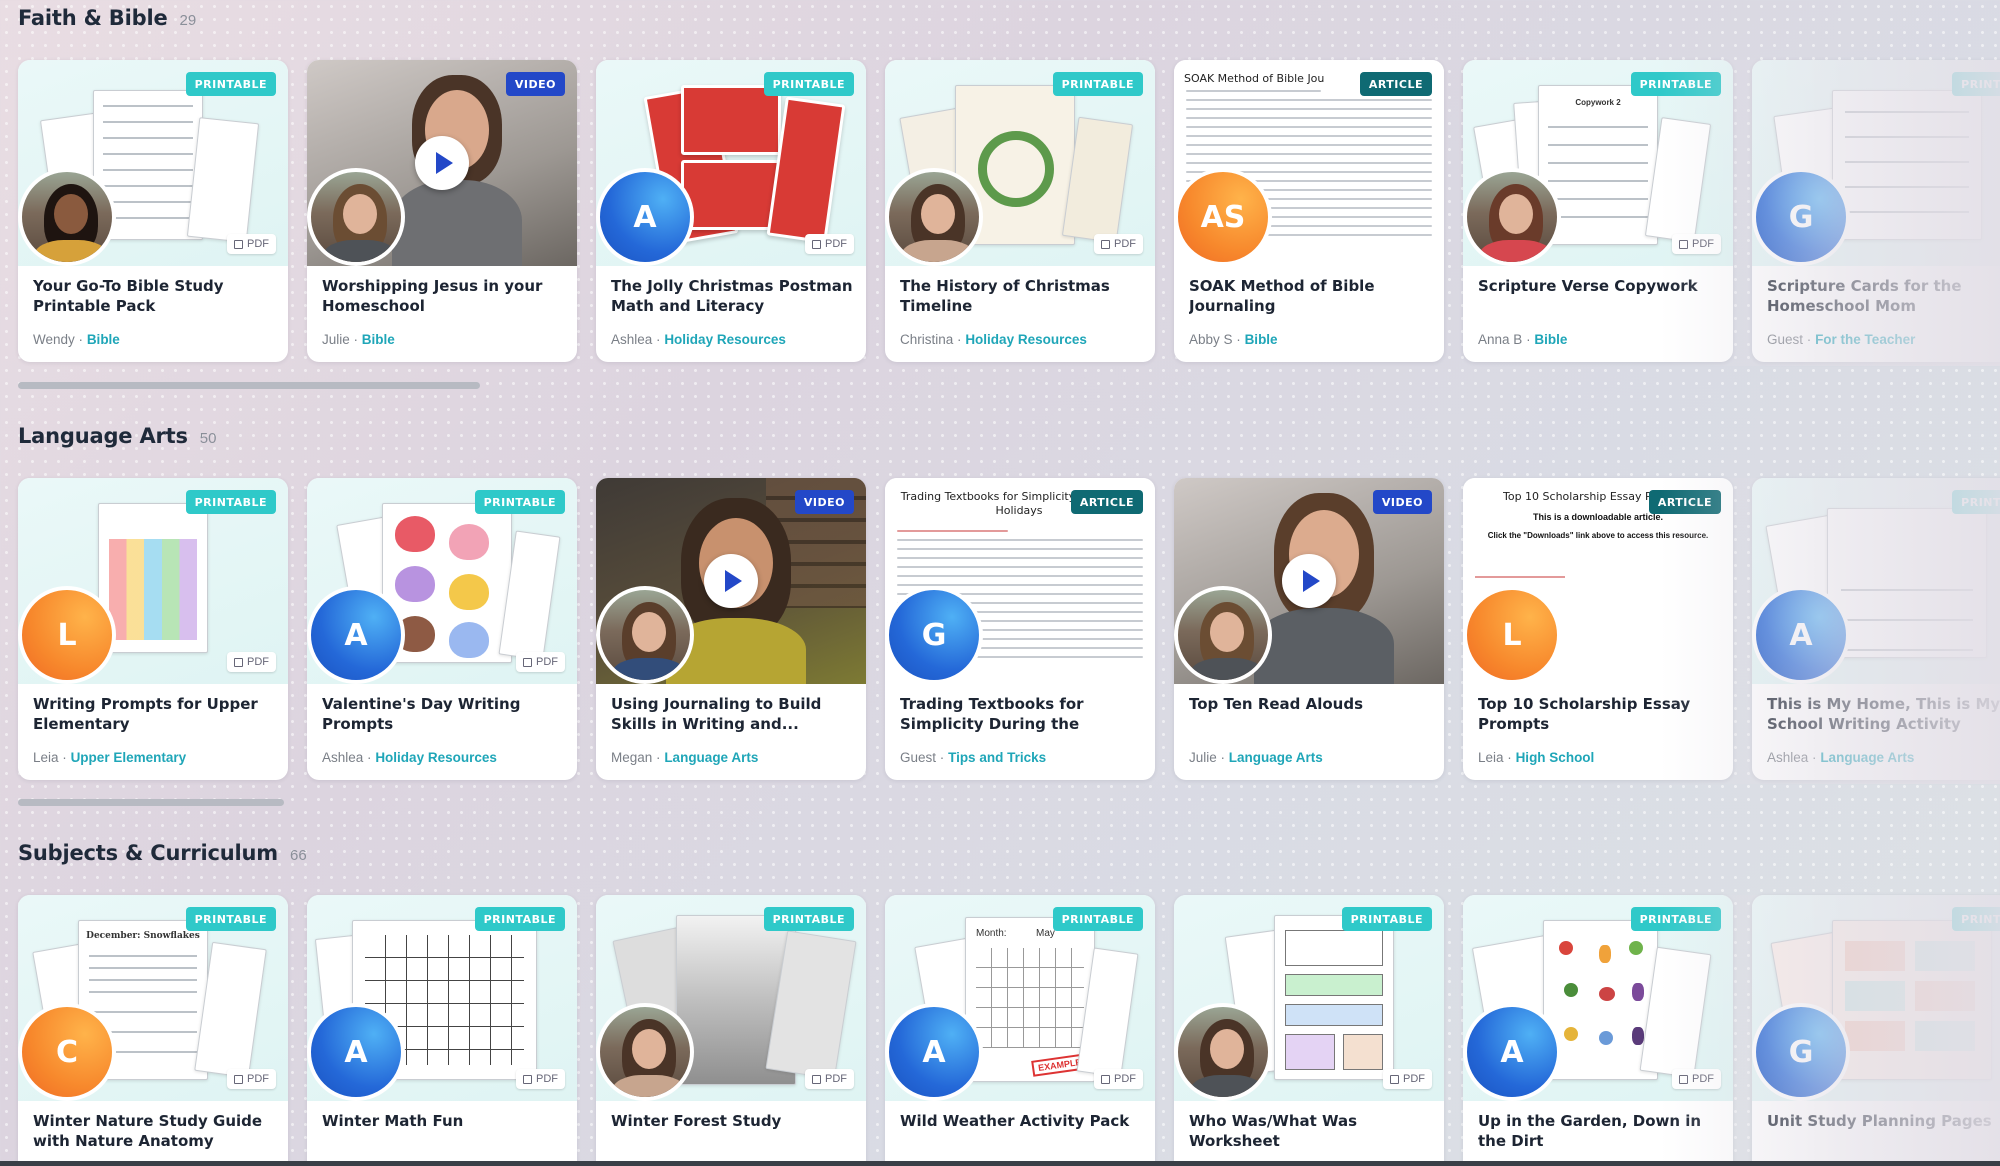  Describe the element at coordinates (1000, 1163) in the screenshot. I see `window-bottom-edge` at that location.